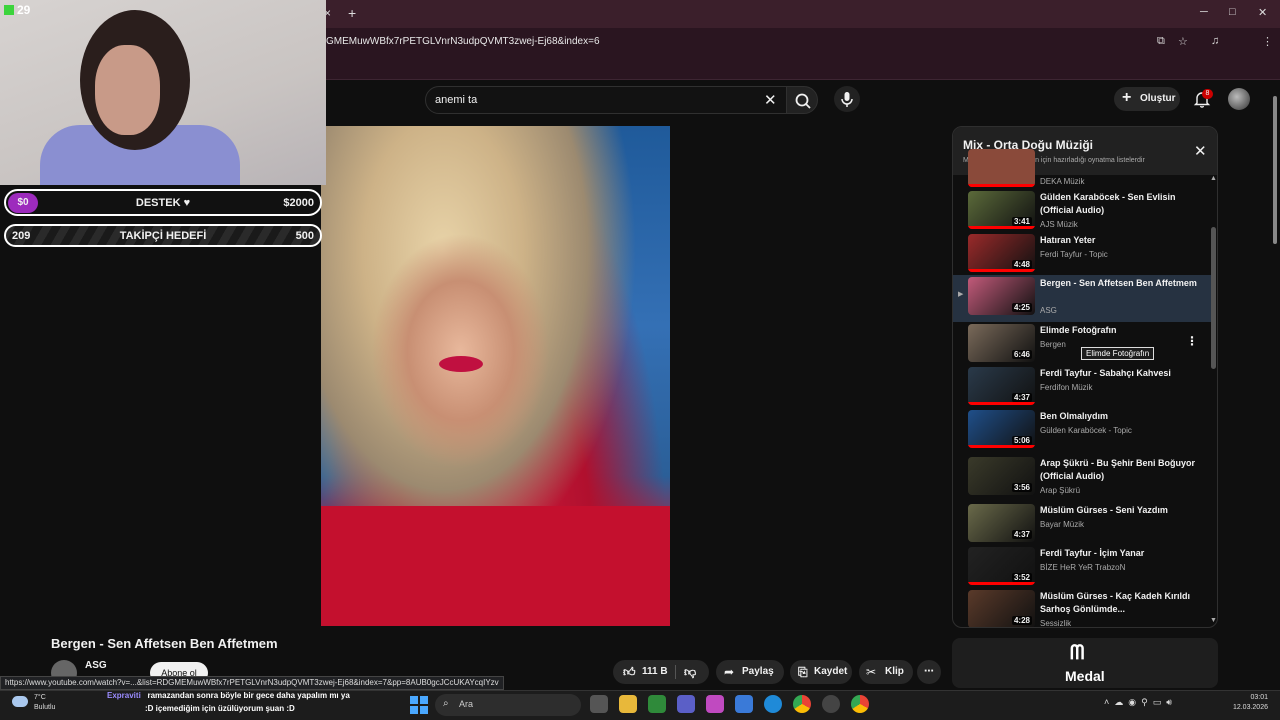 Image resolution: width=1280 pixels, height=720 pixels. Describe the element at coordinates (1213, 178) in the screenshot. I see `scroll-up-icon: ▲` at that location.